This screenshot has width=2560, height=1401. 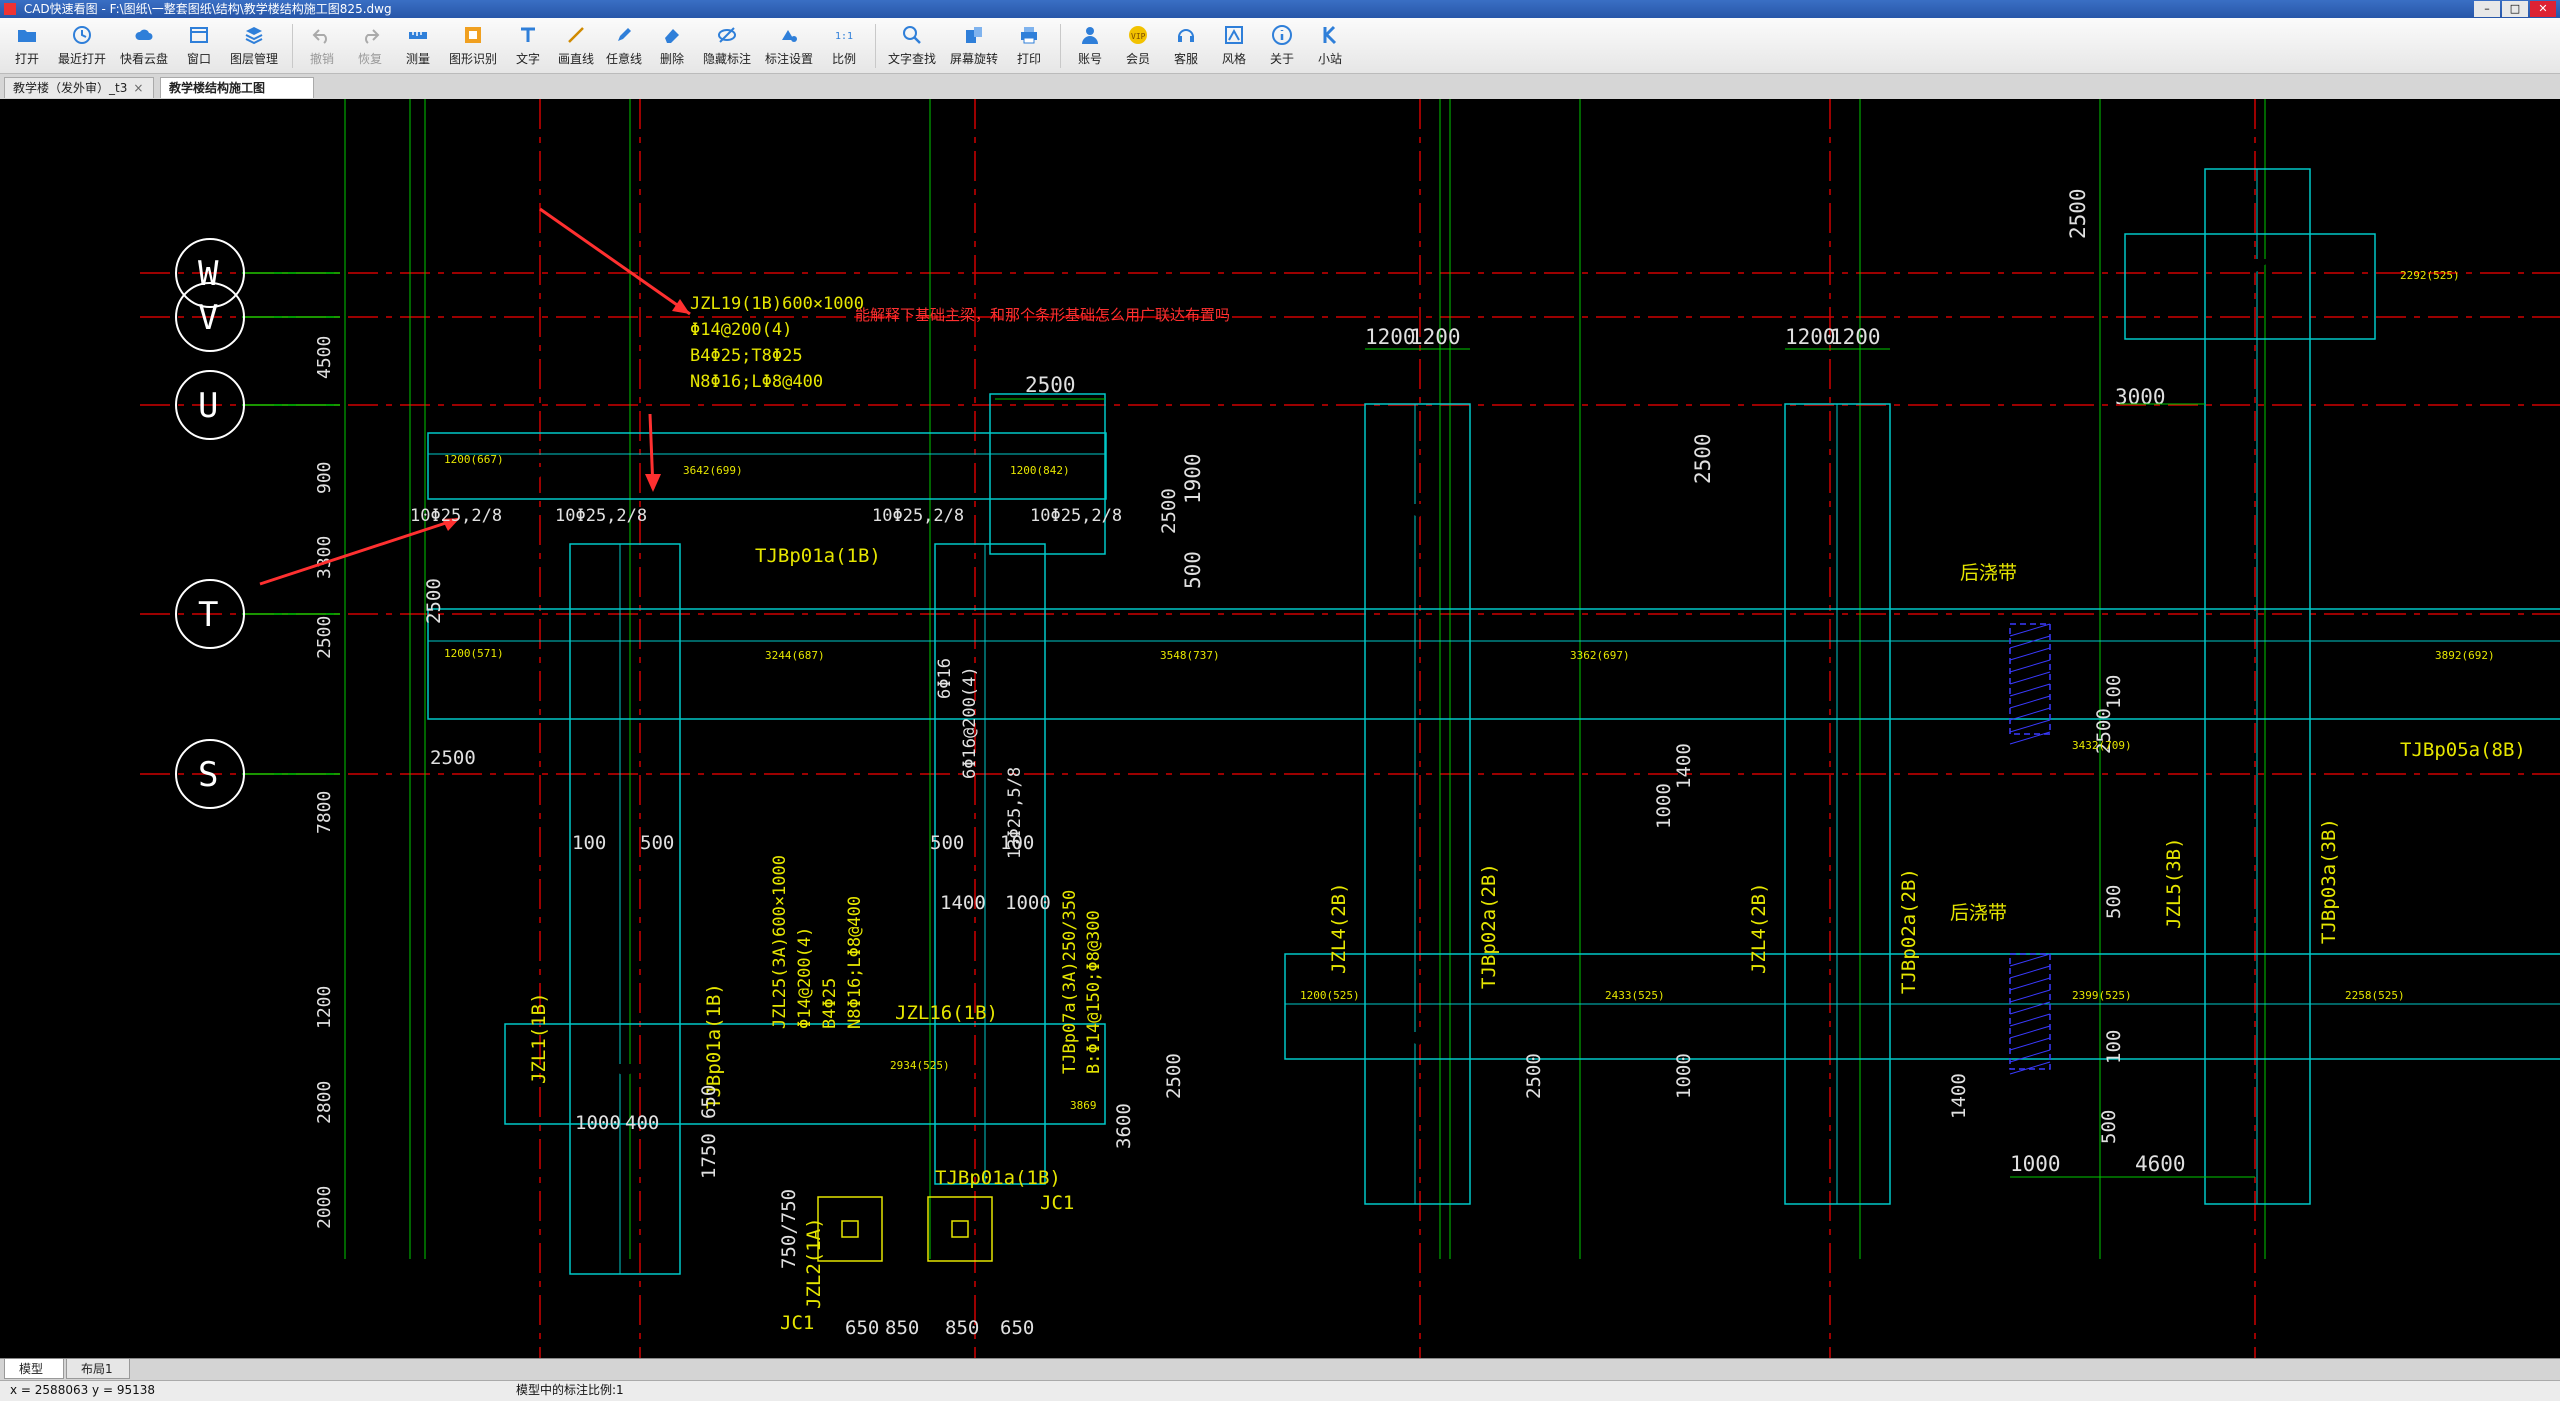 I want to click on toolbar-cloud-button: 快看云盘, so click(x=144, y=45).